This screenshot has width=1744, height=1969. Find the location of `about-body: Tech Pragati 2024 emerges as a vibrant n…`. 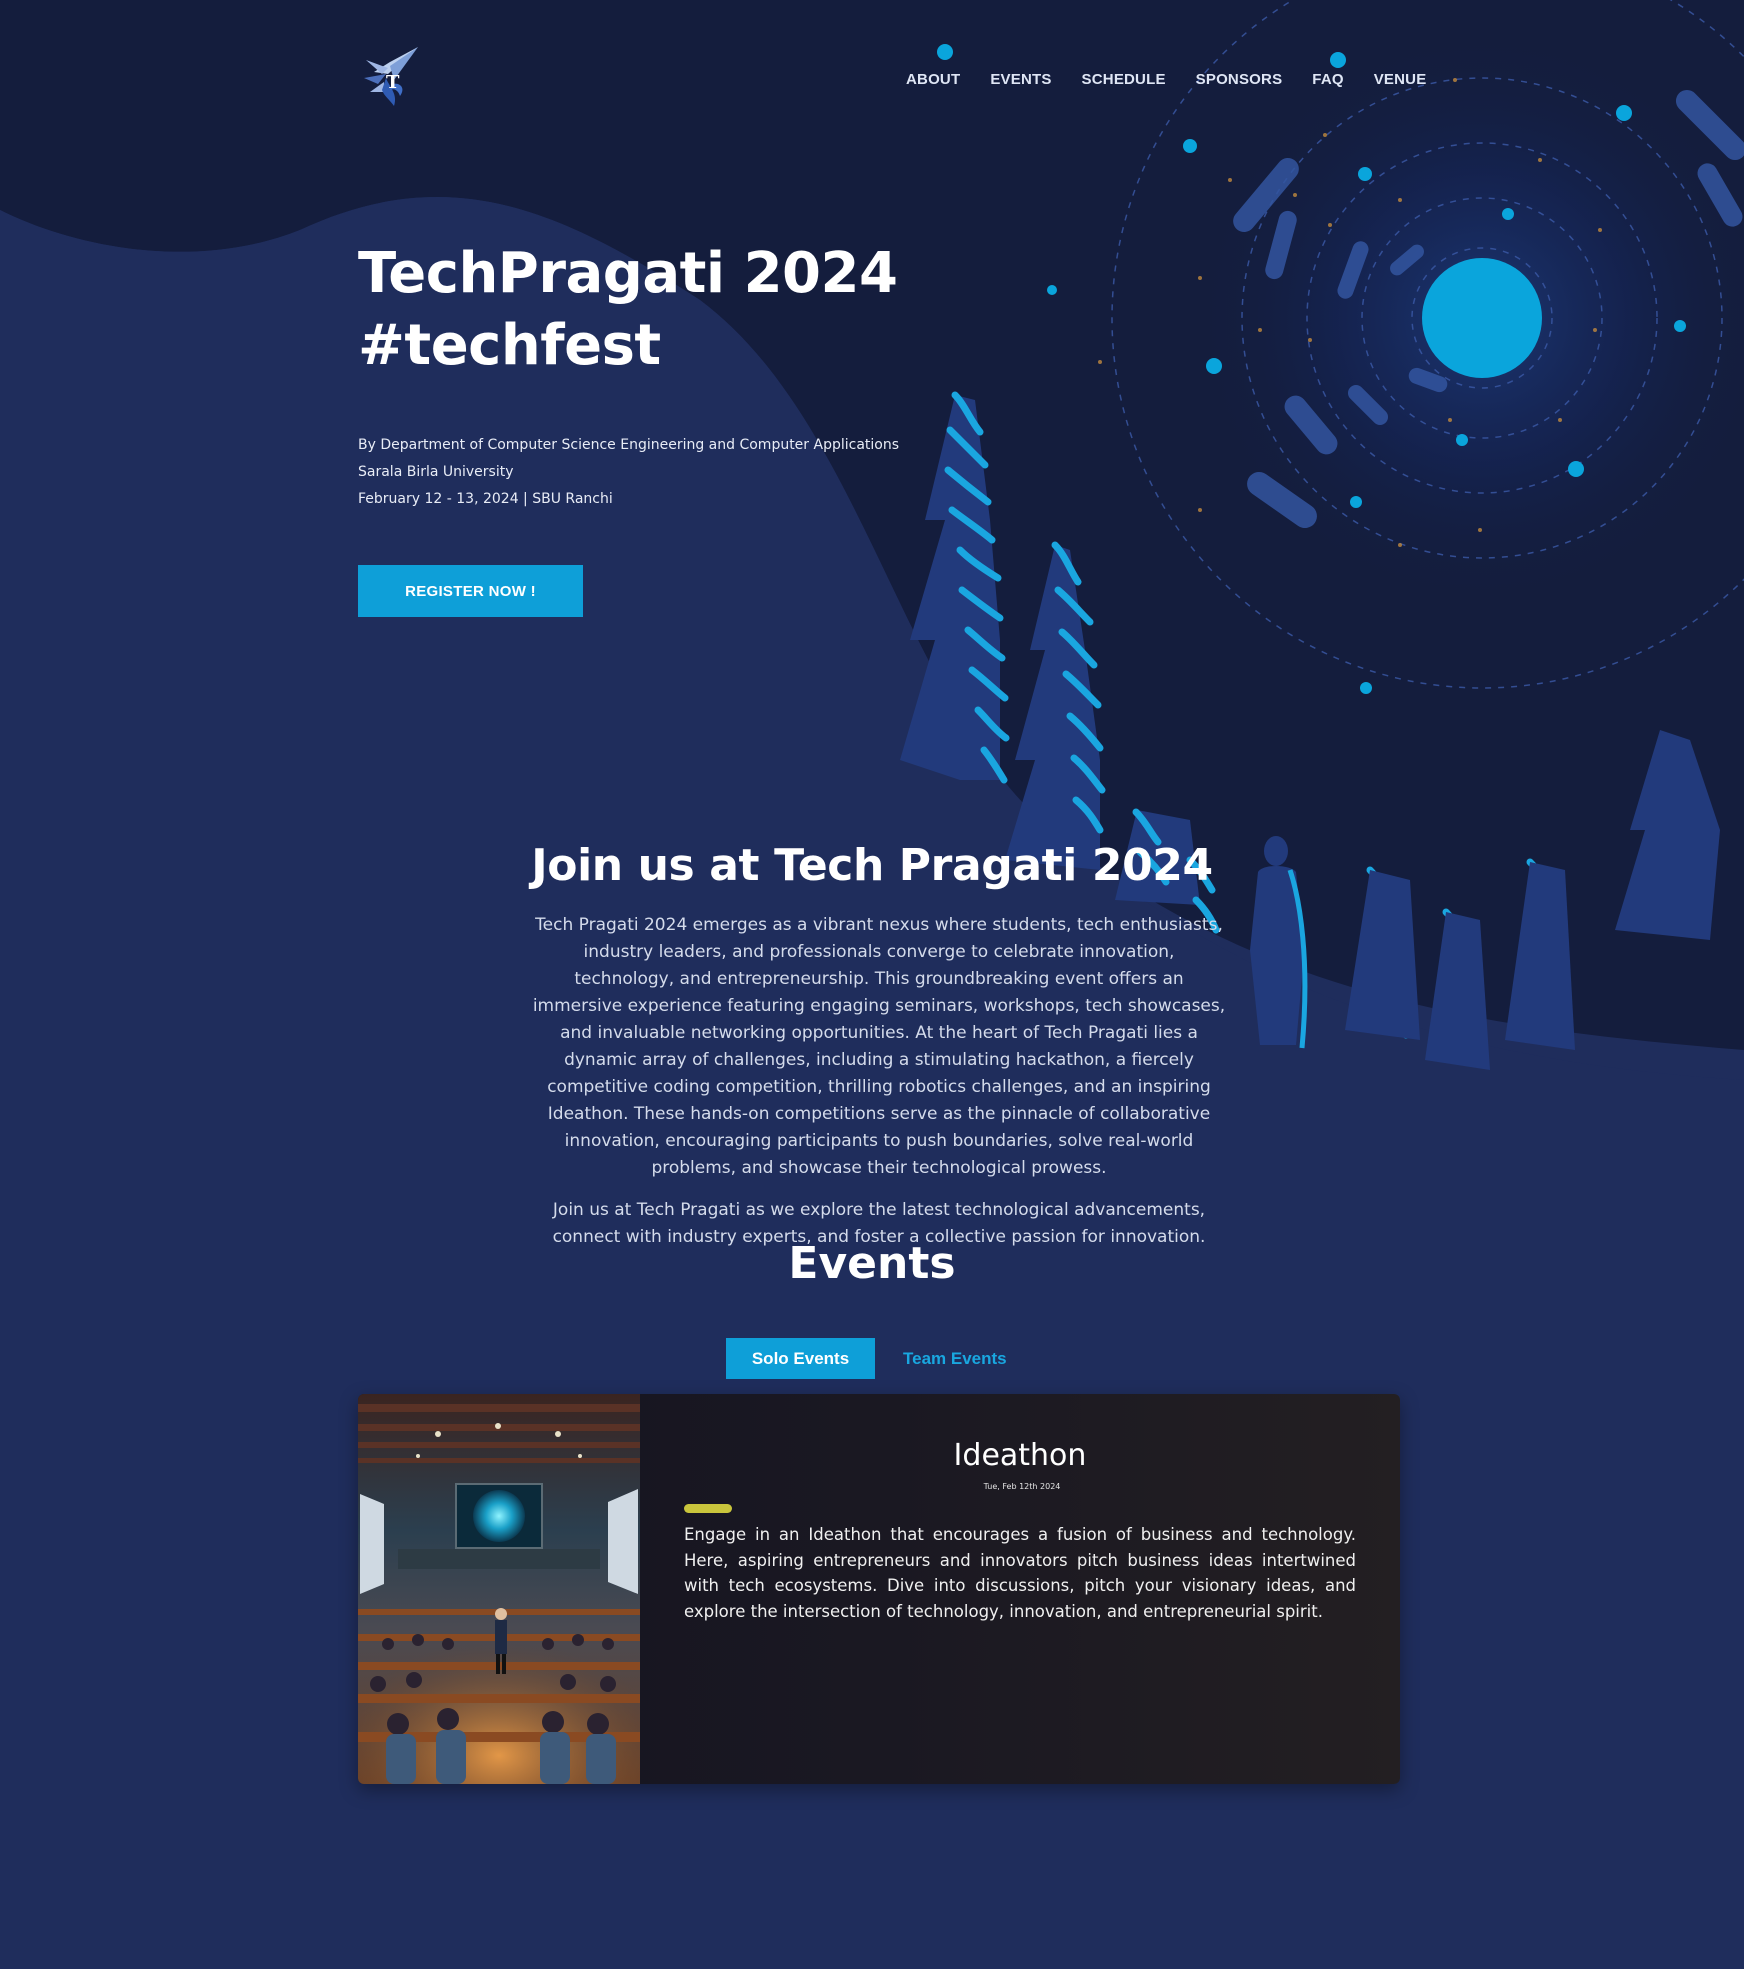

about-body: Tech Pragati 2024 emerges as a vibrant n… is located at coordinates (879, 1081).